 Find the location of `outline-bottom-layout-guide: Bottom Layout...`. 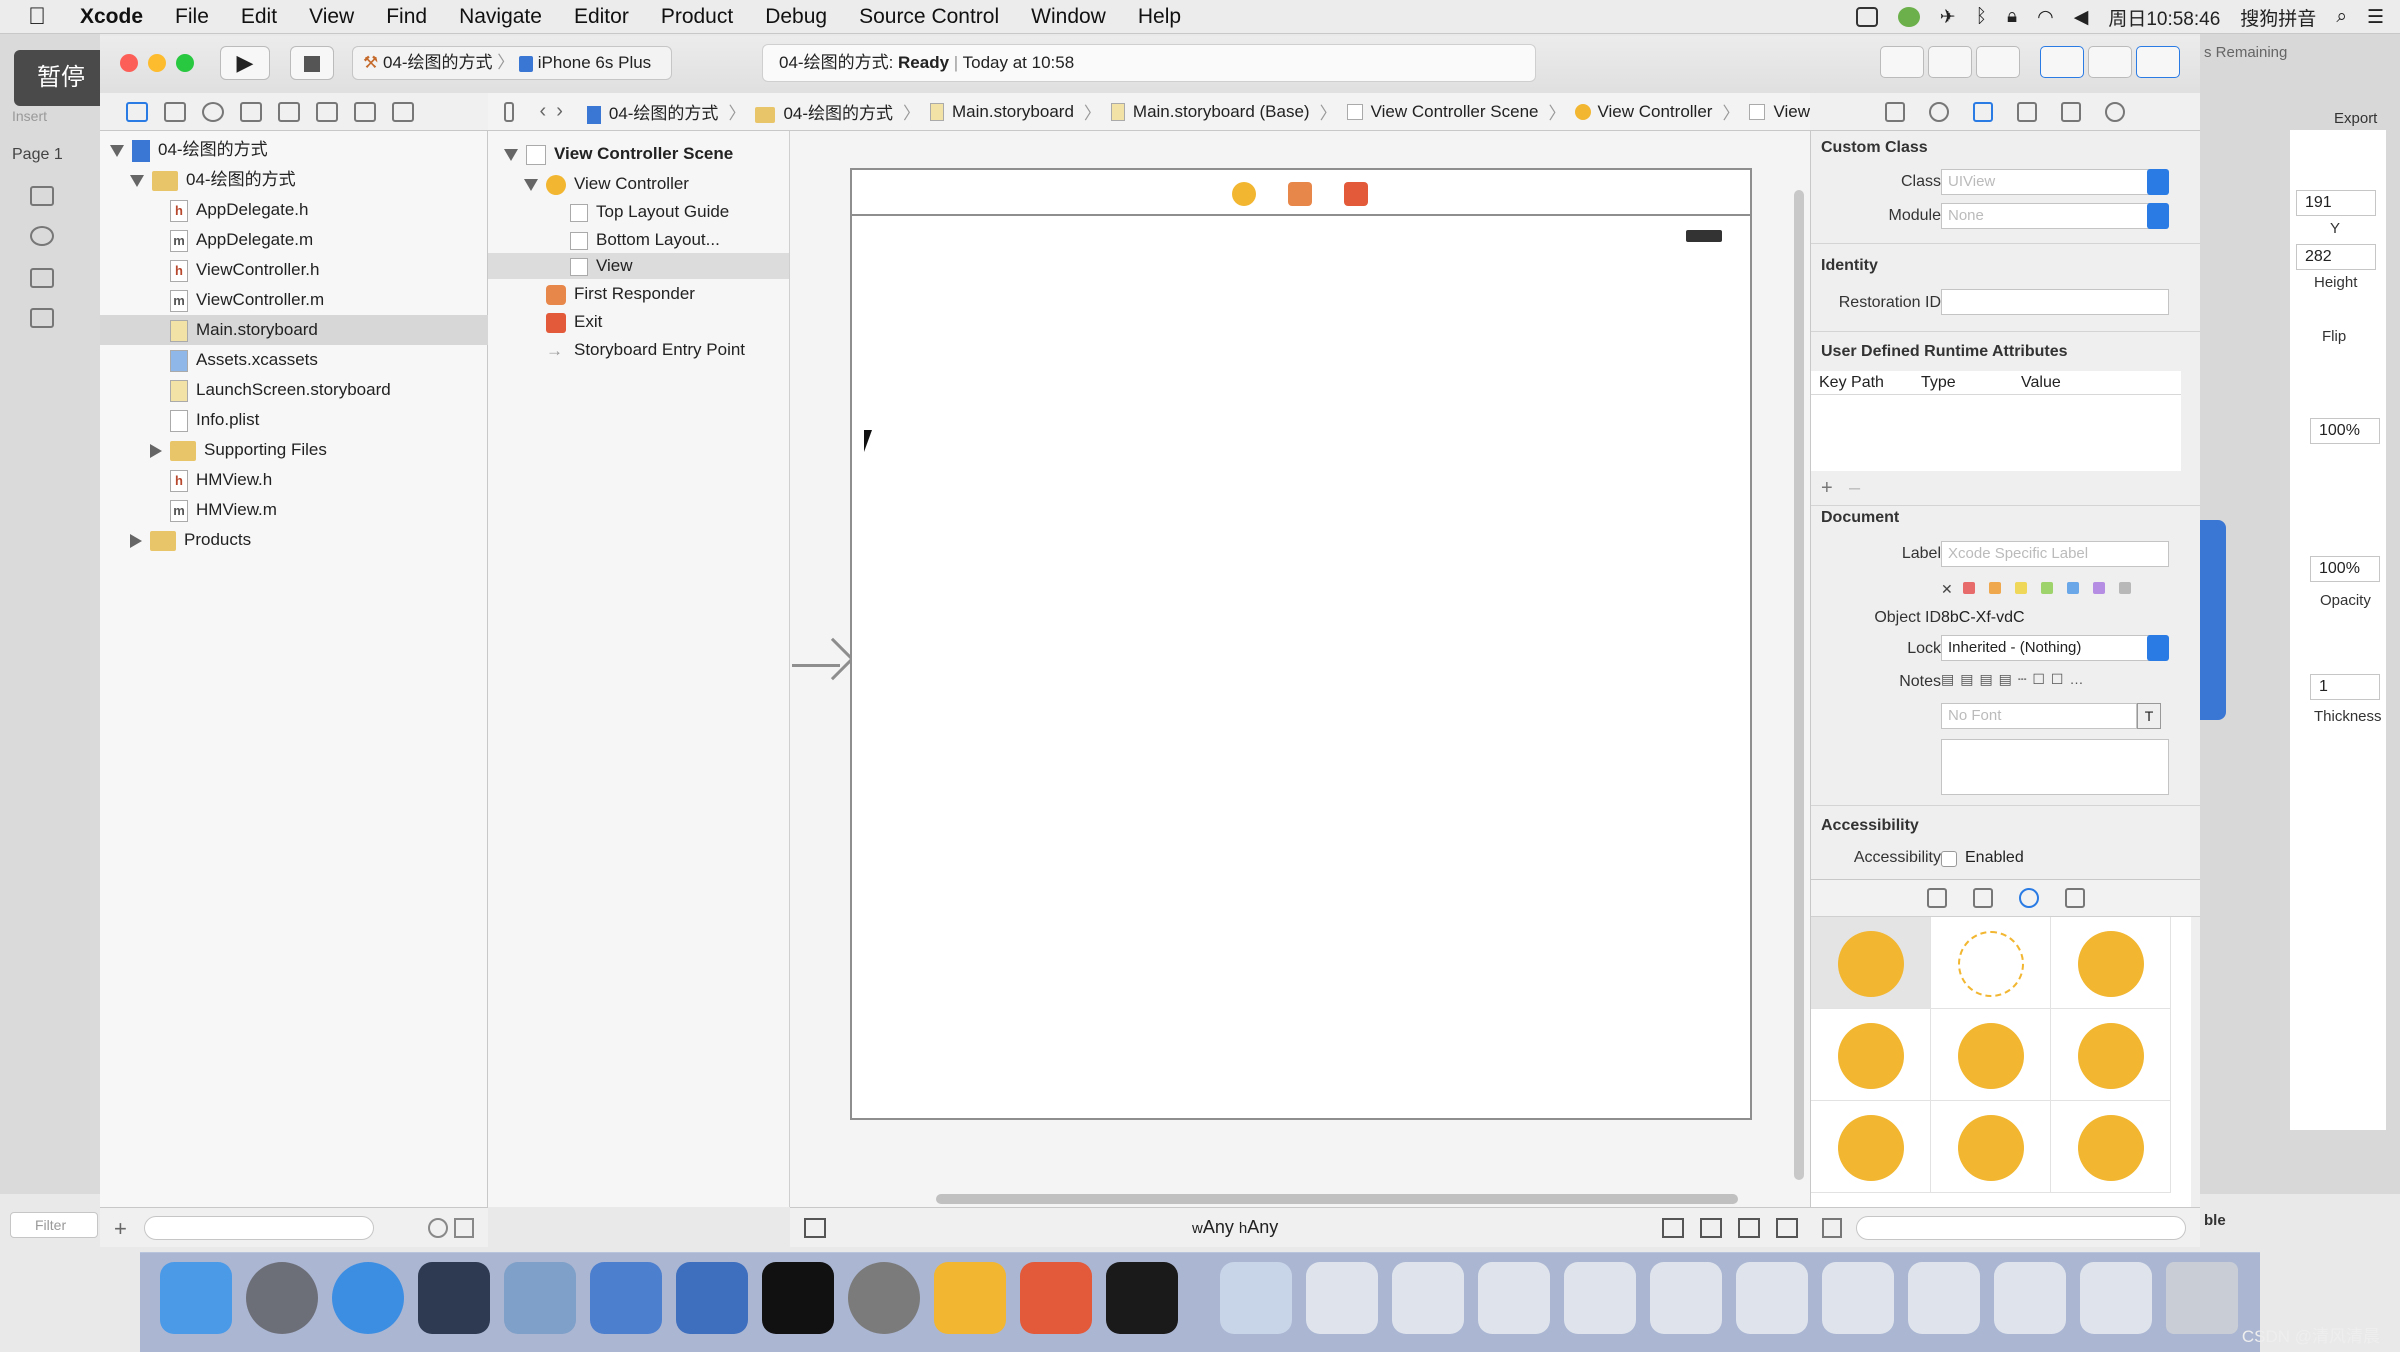

outline-bottom-layout-guide: Bottom Layout... is located at coordinates (645, 240).